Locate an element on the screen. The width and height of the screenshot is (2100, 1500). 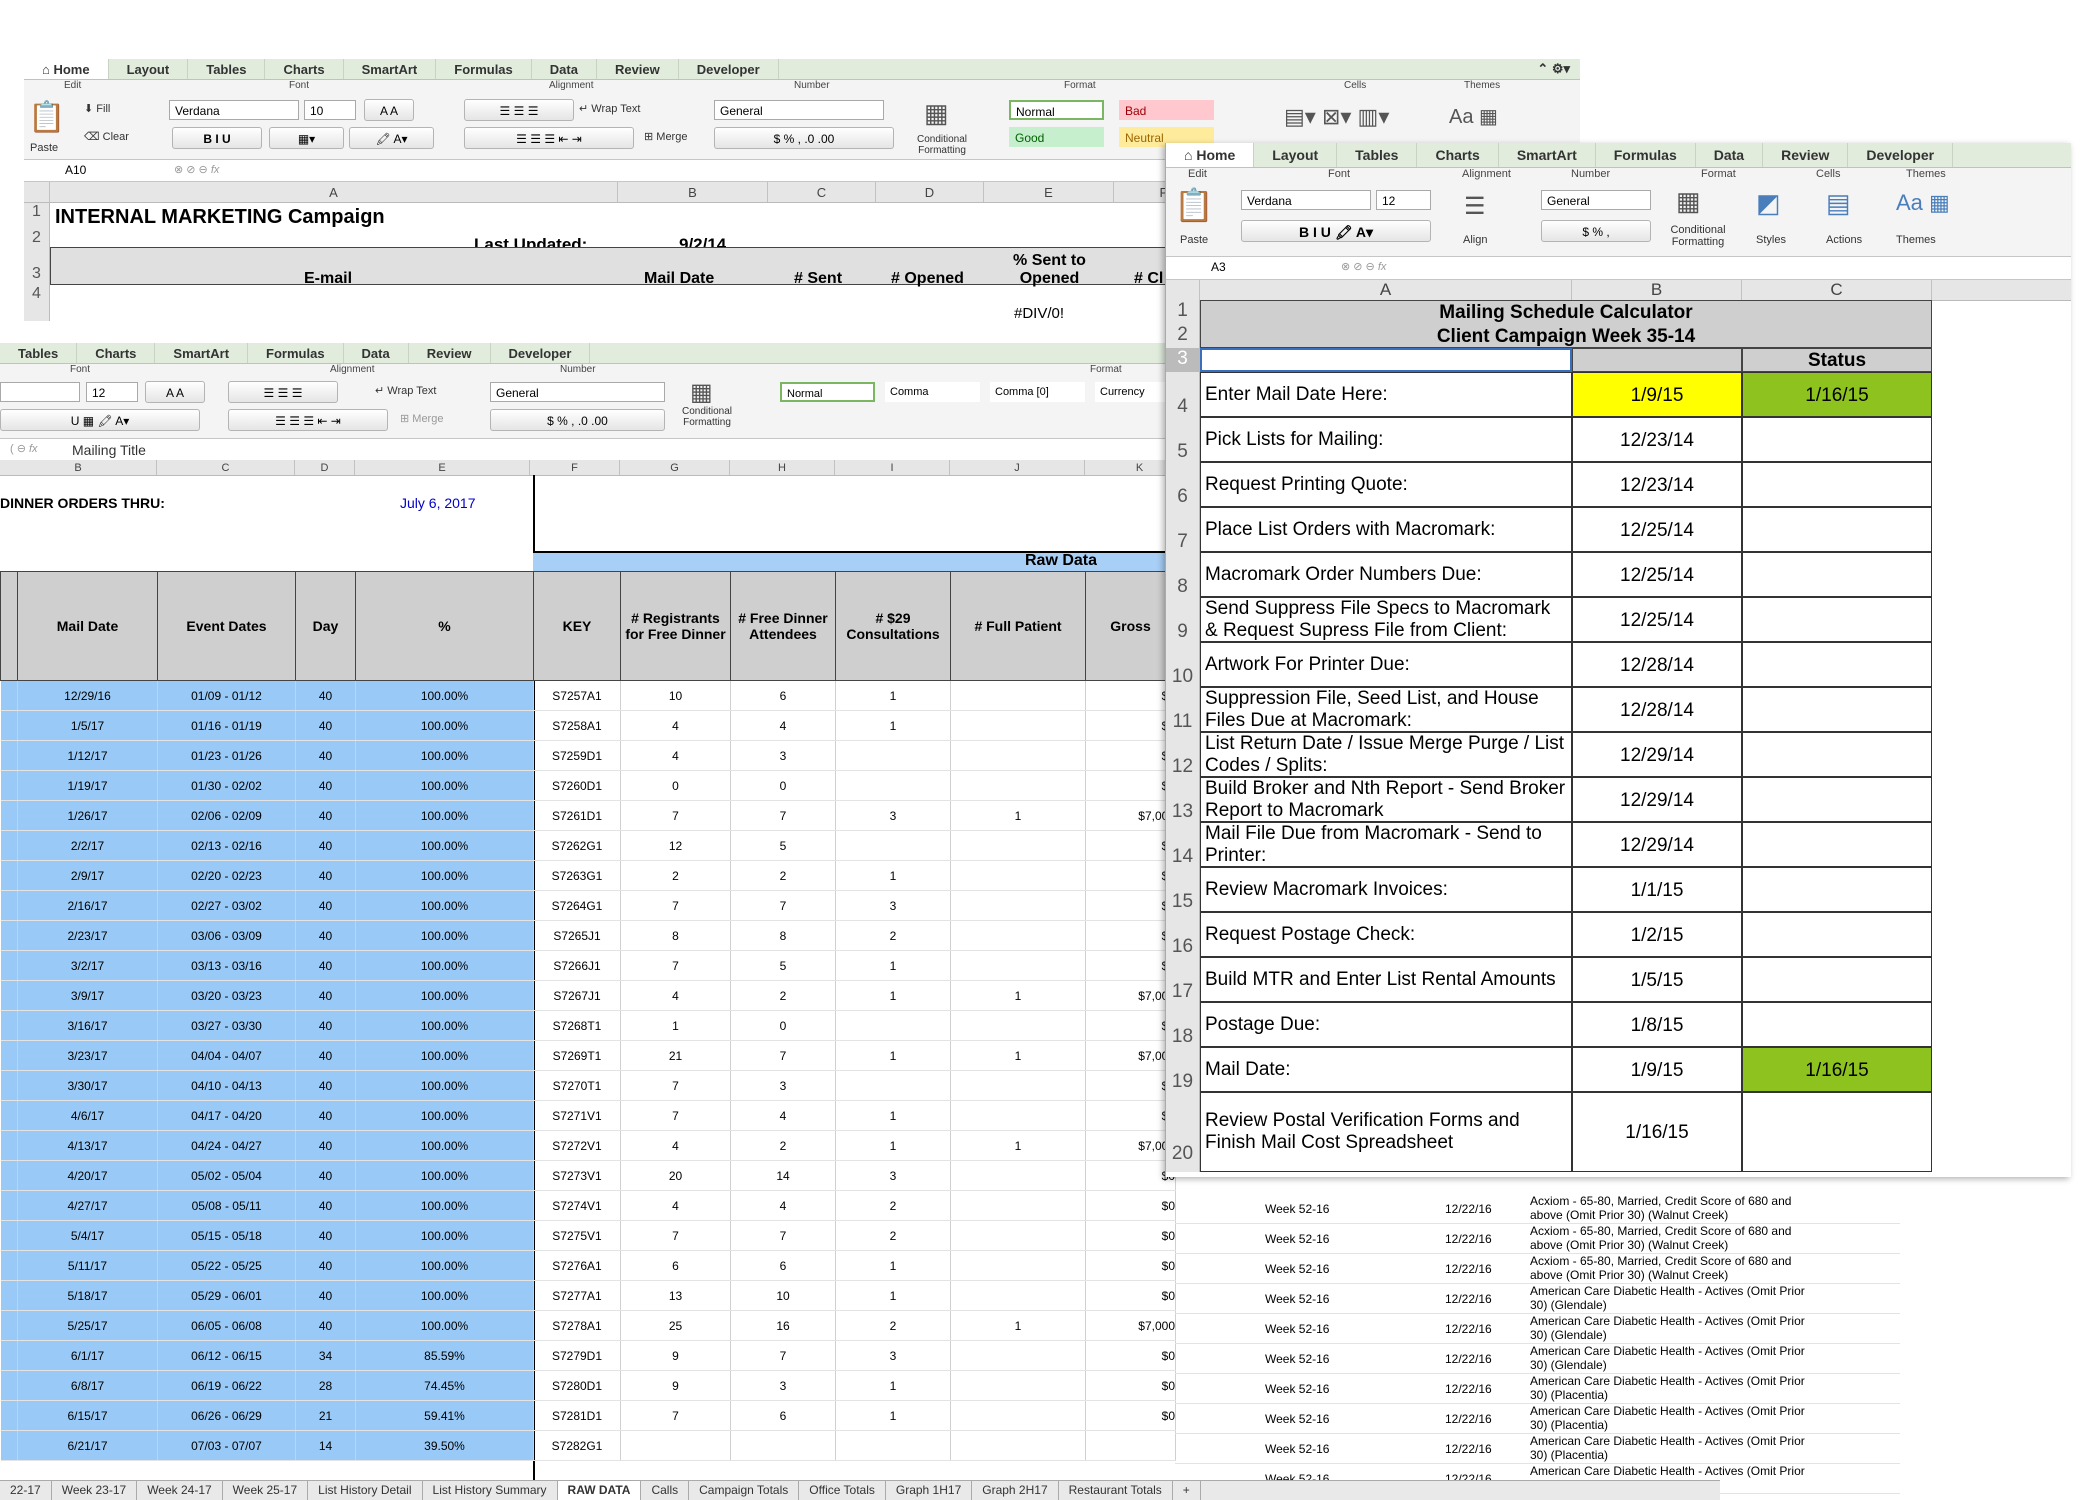
styles-icon: ◩ is located at coordinates (1768, 203).